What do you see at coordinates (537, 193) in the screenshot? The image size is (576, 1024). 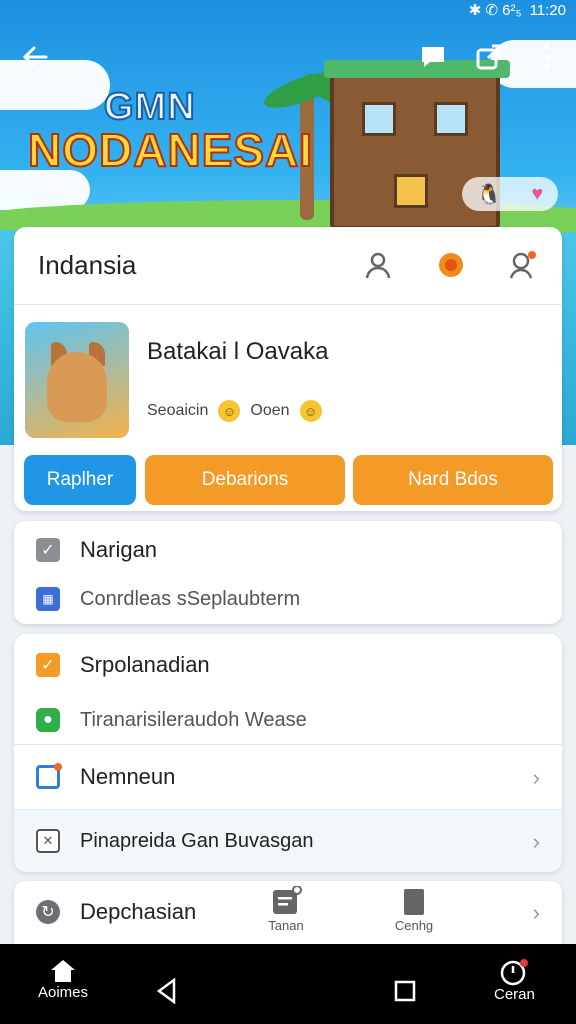 I see `heart-icon: ♥` at bounding box center [537, 193].